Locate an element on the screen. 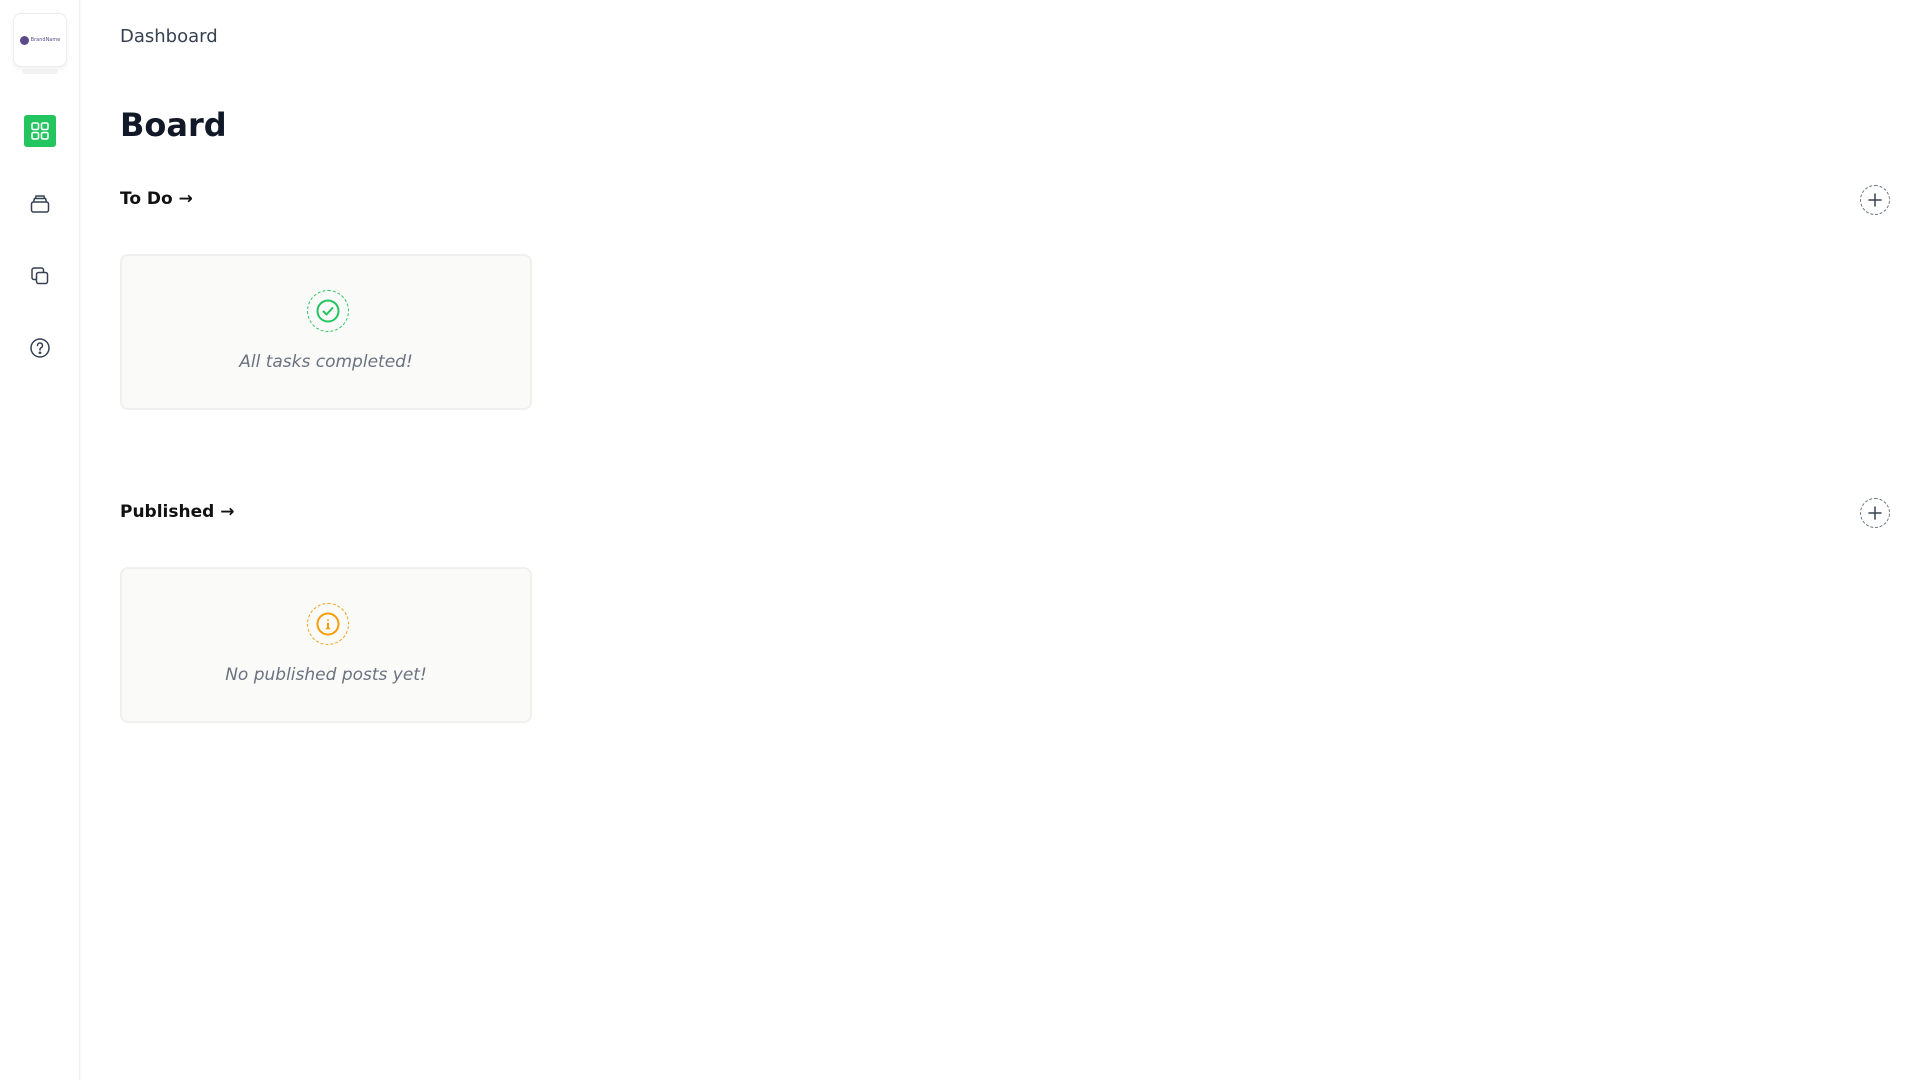 This screenshot has width=1920, height=1080. add-published-button is located at coordinates (1875, 513).